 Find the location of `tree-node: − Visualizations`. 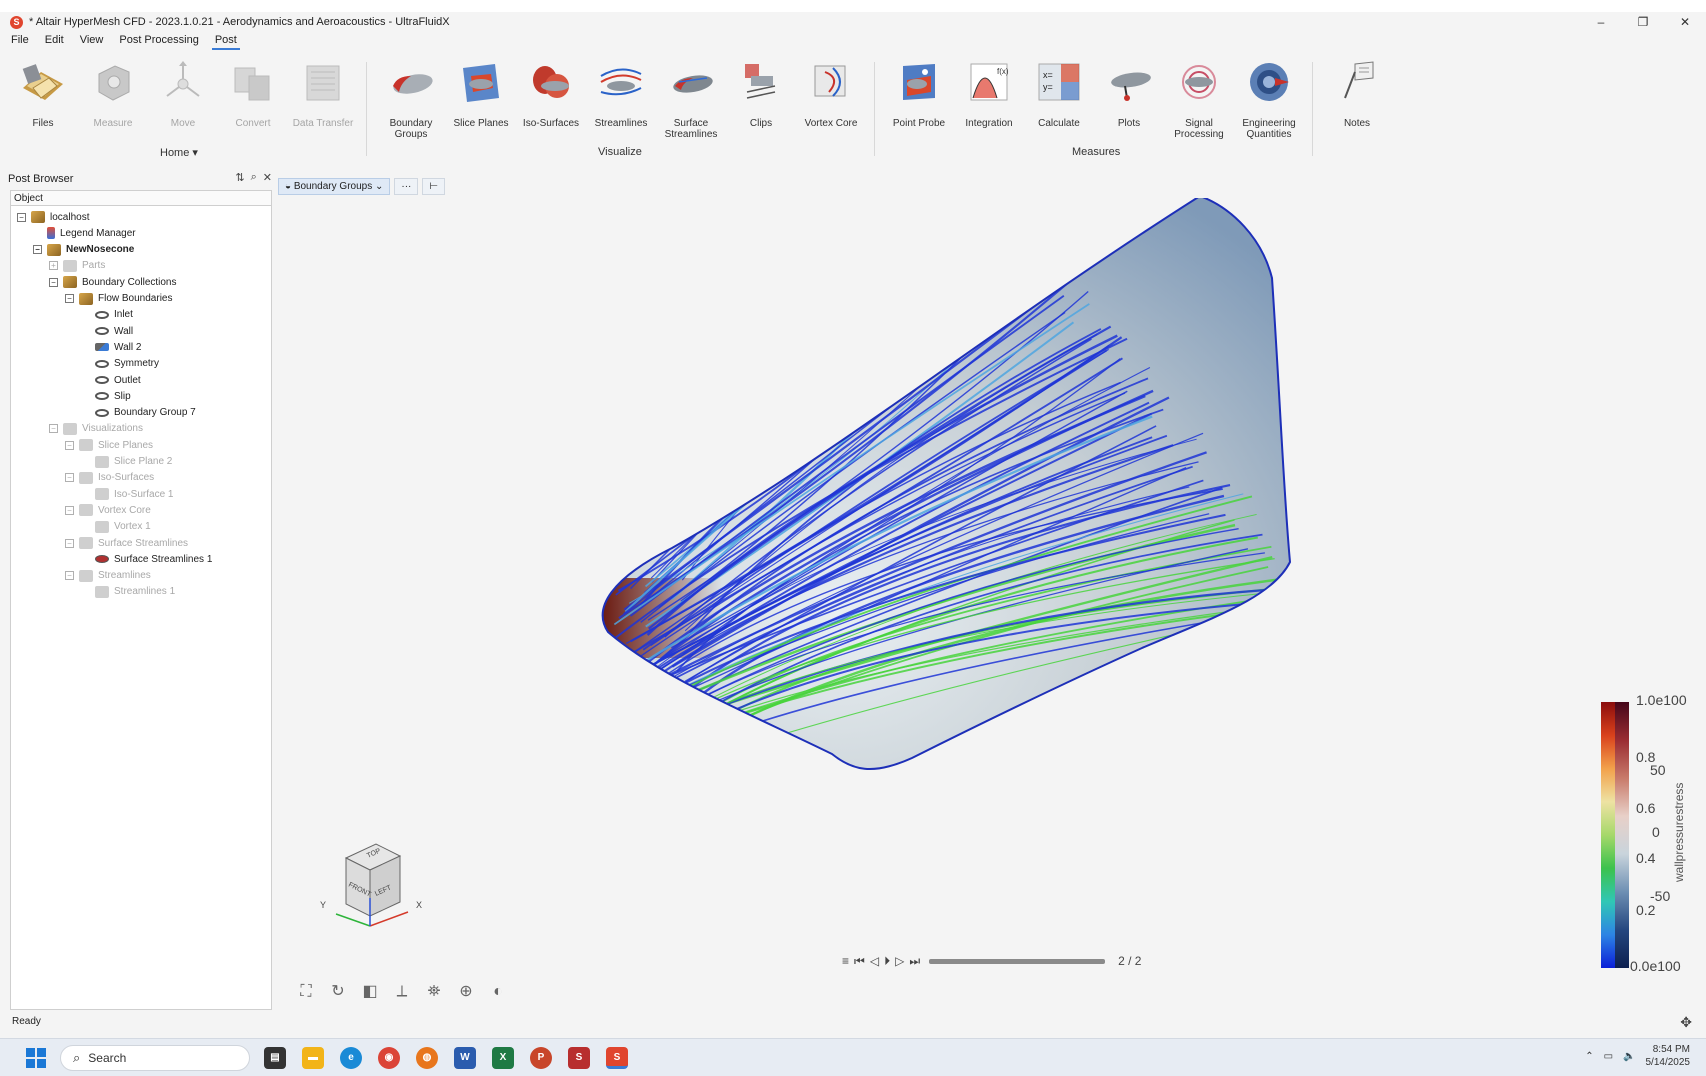

tree-node: − Visualizations is located at coordinates (96, 429).